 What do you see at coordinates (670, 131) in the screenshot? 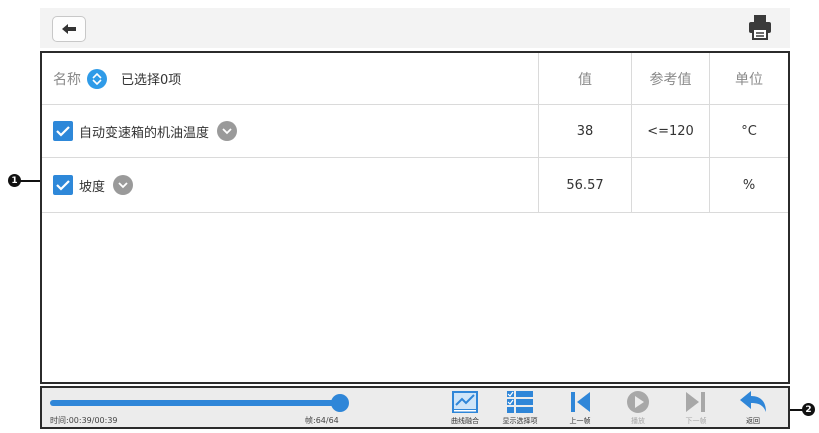
I see `parameter-reference: <=120` at bounding box center [670, 131].